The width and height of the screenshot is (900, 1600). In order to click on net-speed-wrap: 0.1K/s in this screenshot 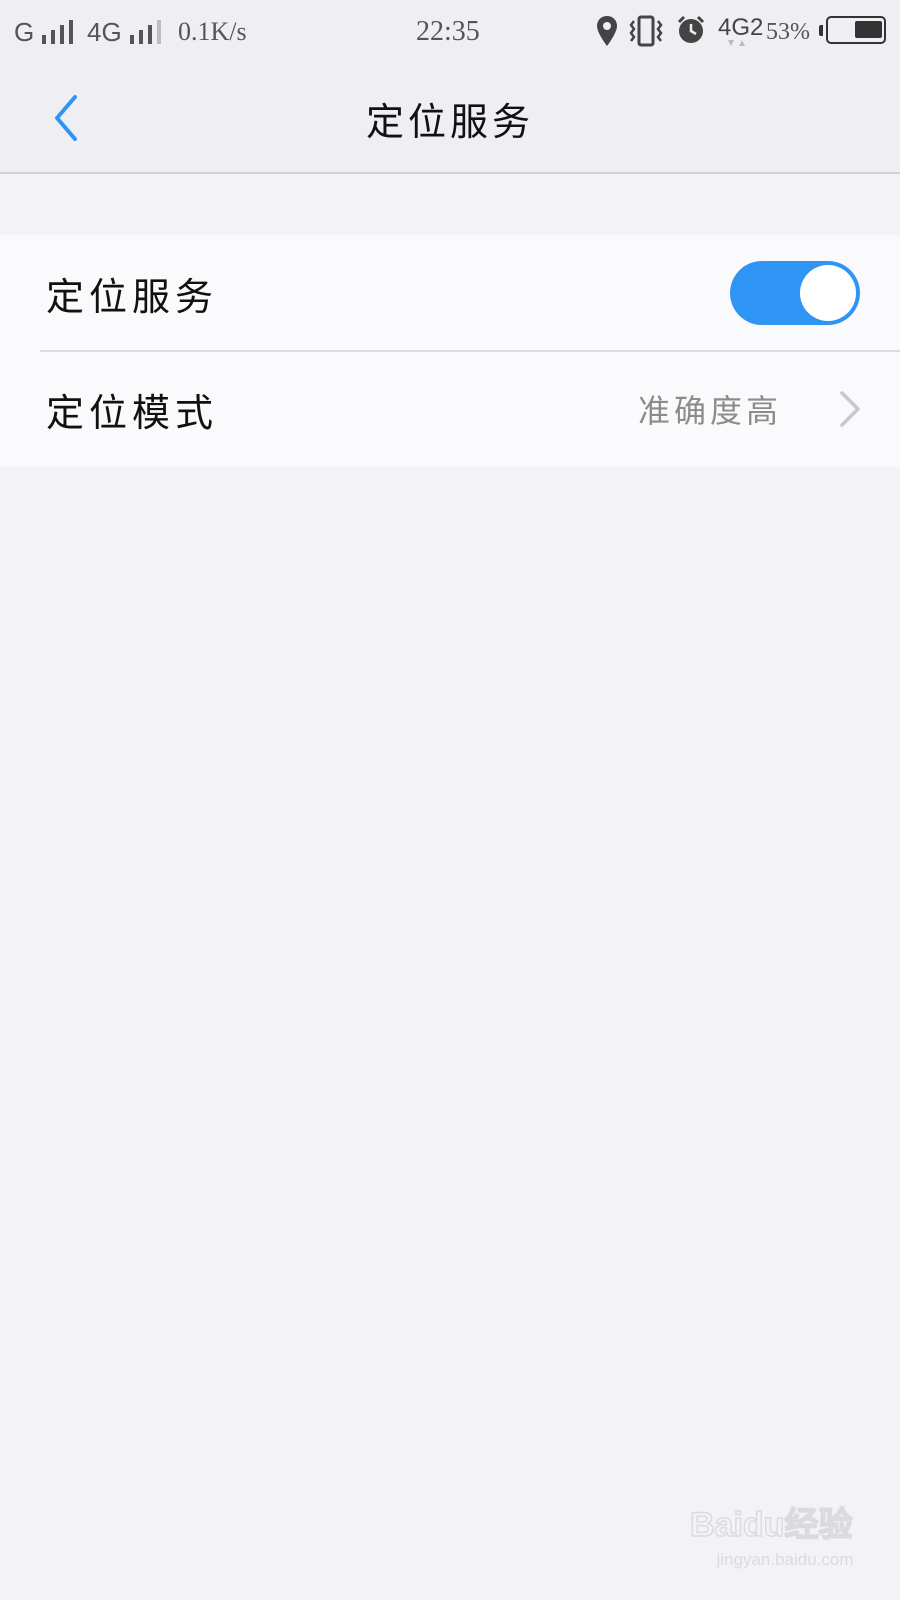, I will do `click(212, 32)`.